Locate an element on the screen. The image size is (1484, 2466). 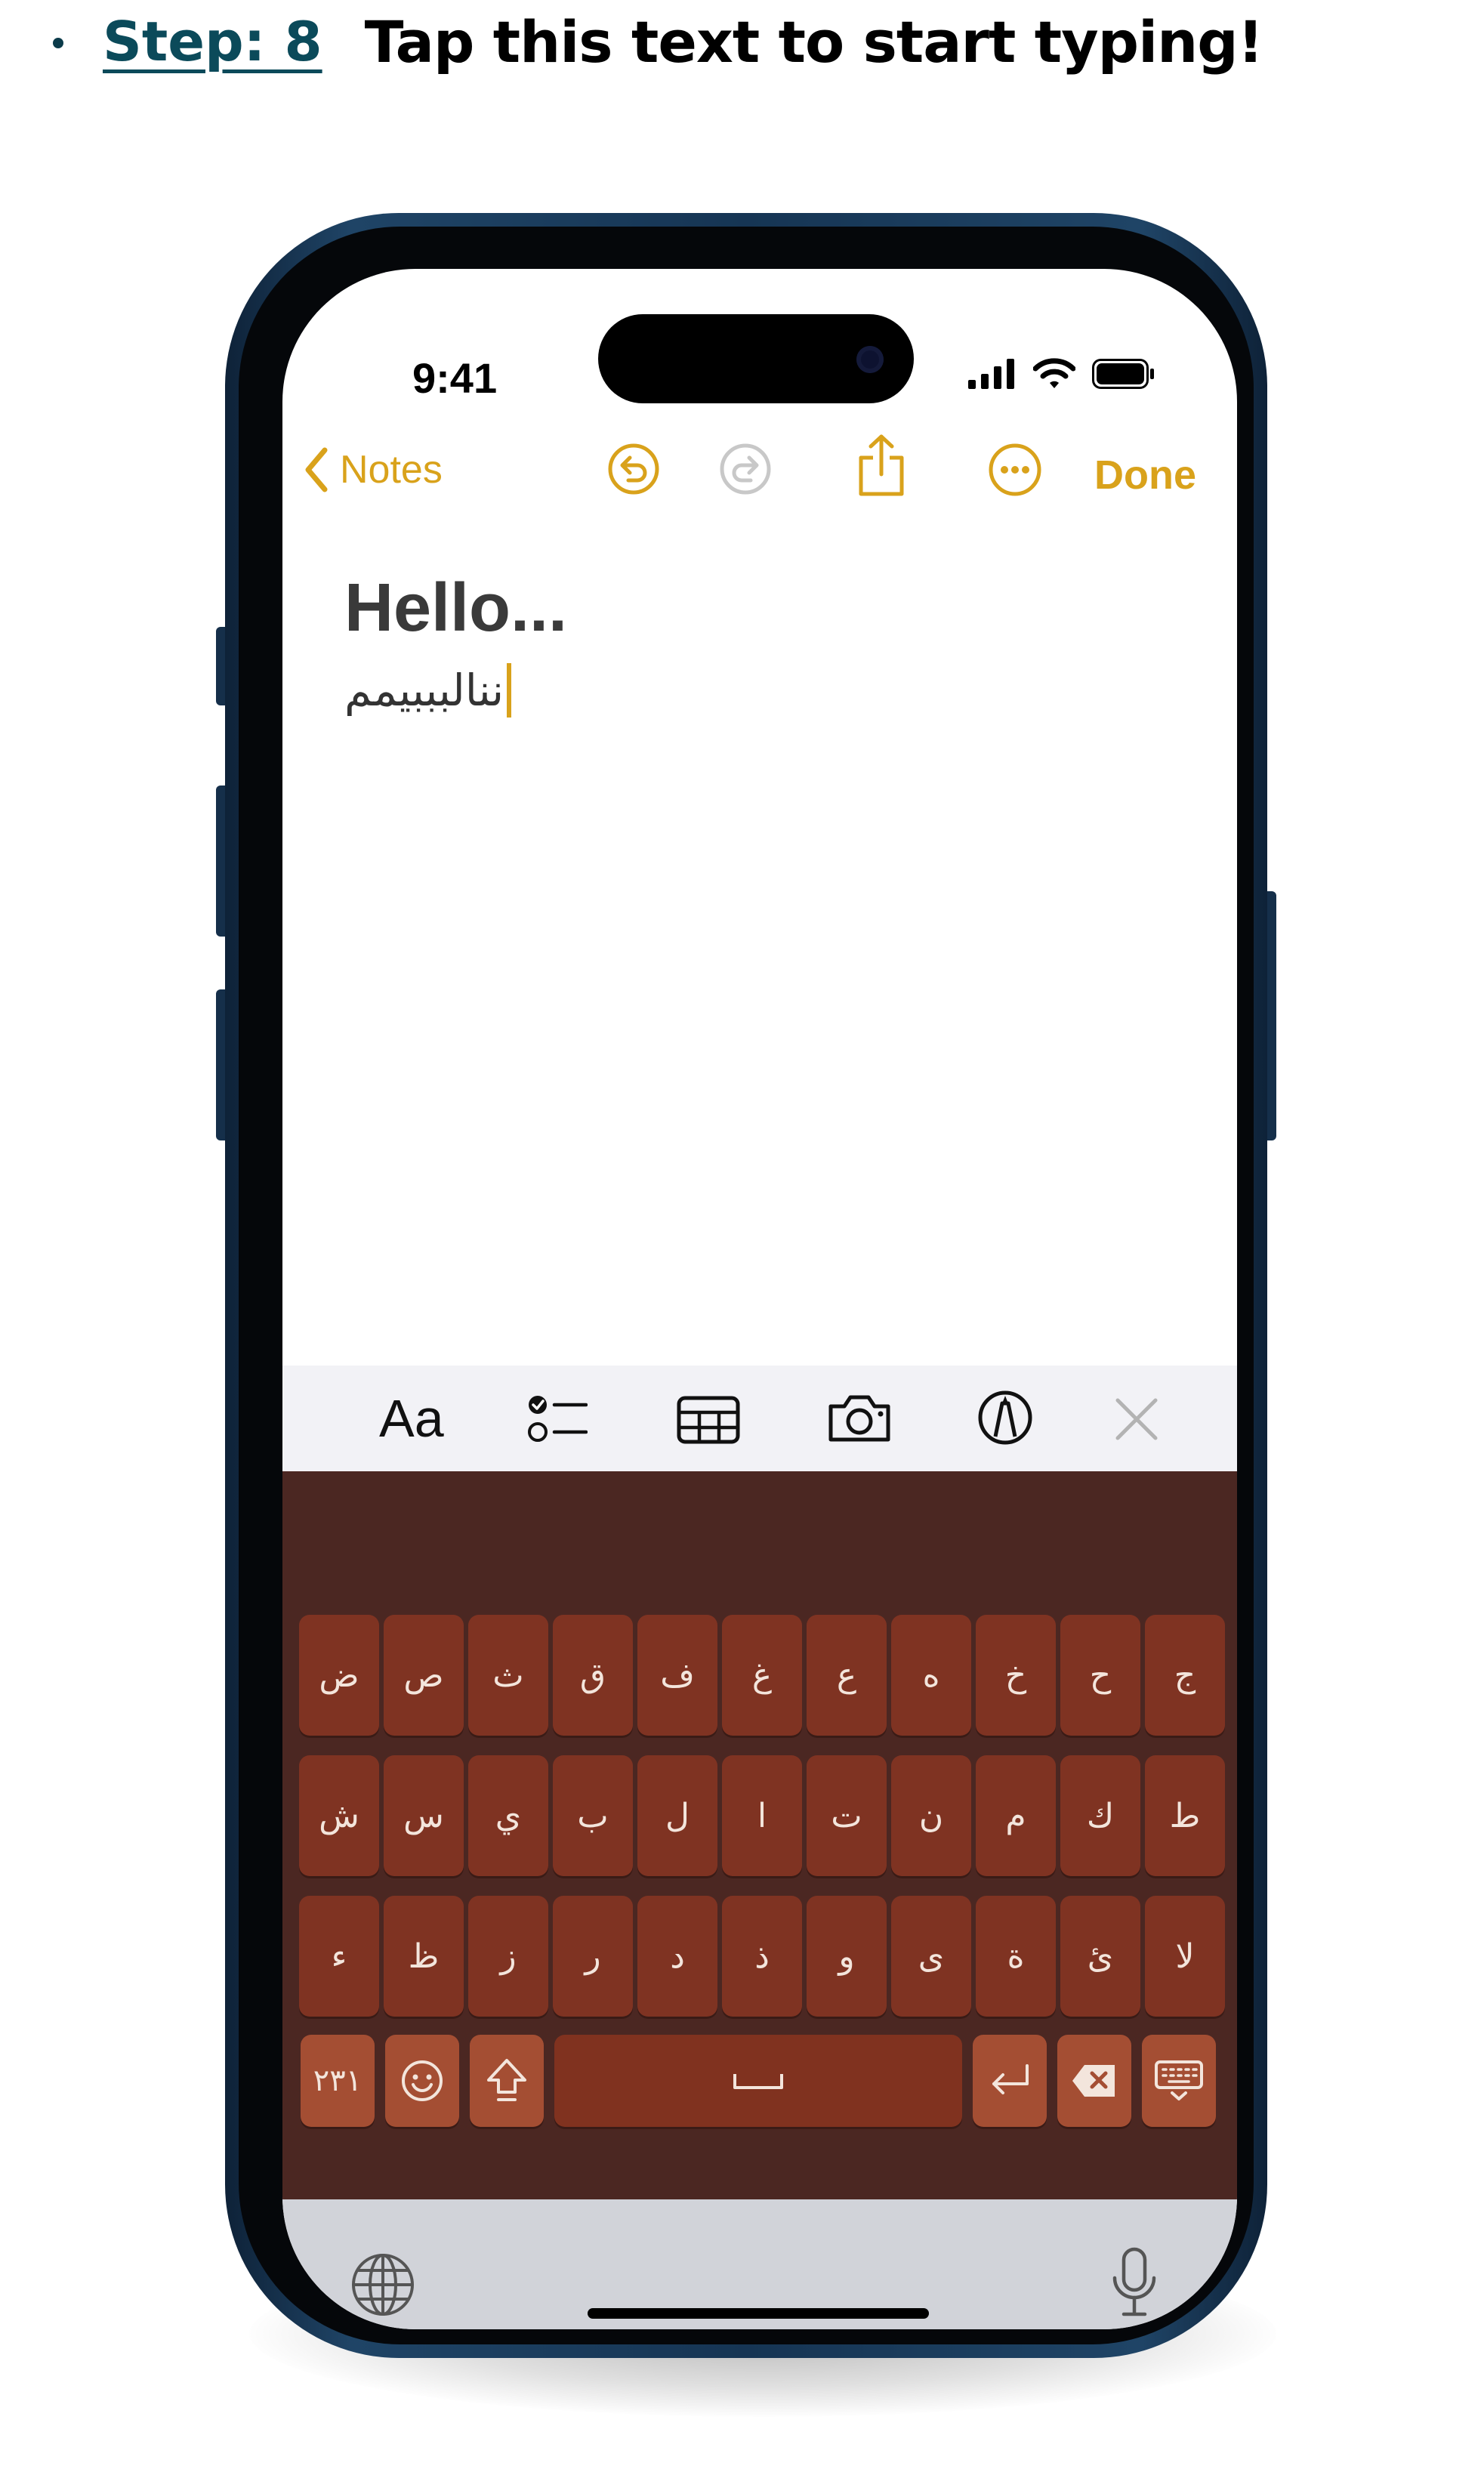
return-icon is located at coordinates (1010, 2079).